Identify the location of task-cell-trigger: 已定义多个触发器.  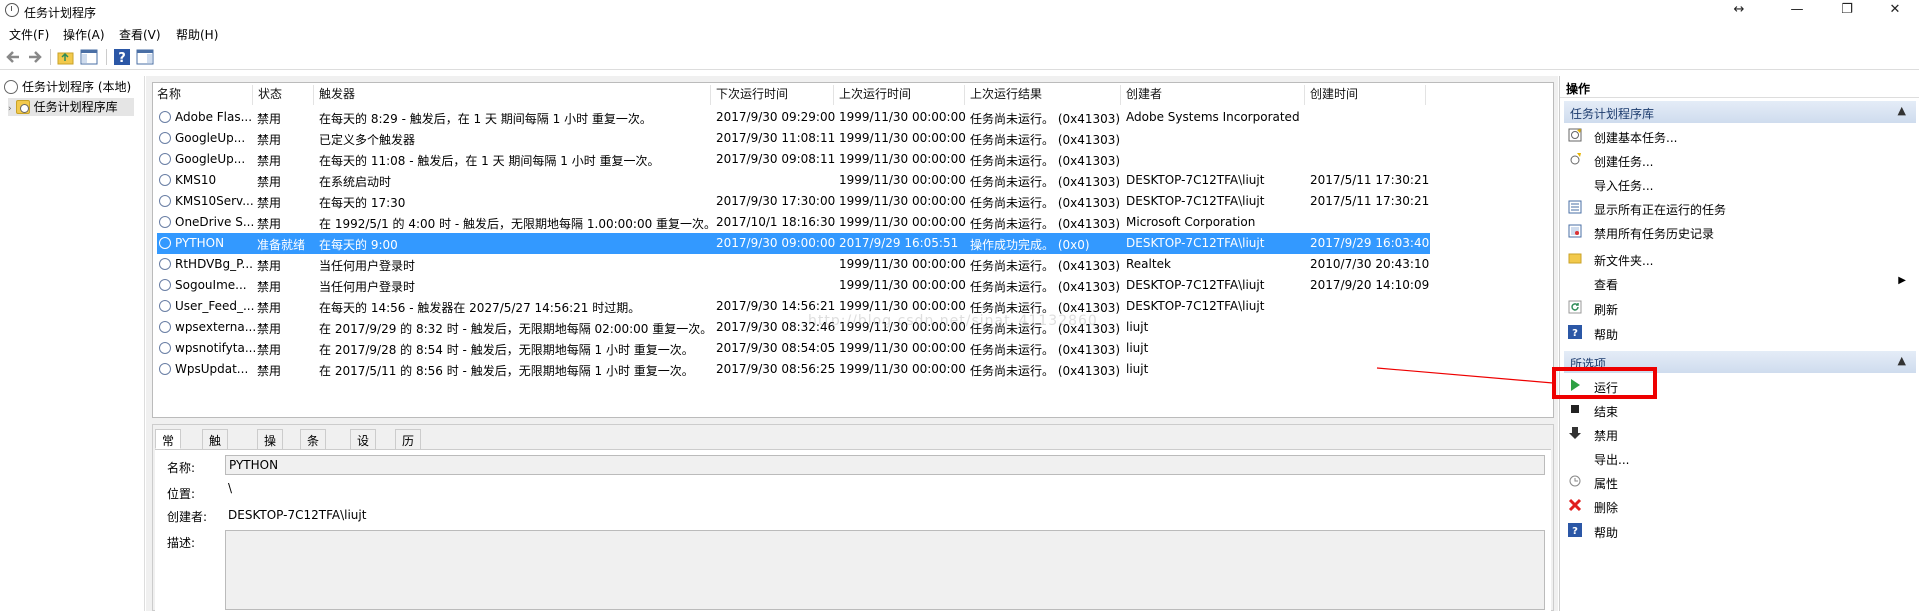
(367, 140).